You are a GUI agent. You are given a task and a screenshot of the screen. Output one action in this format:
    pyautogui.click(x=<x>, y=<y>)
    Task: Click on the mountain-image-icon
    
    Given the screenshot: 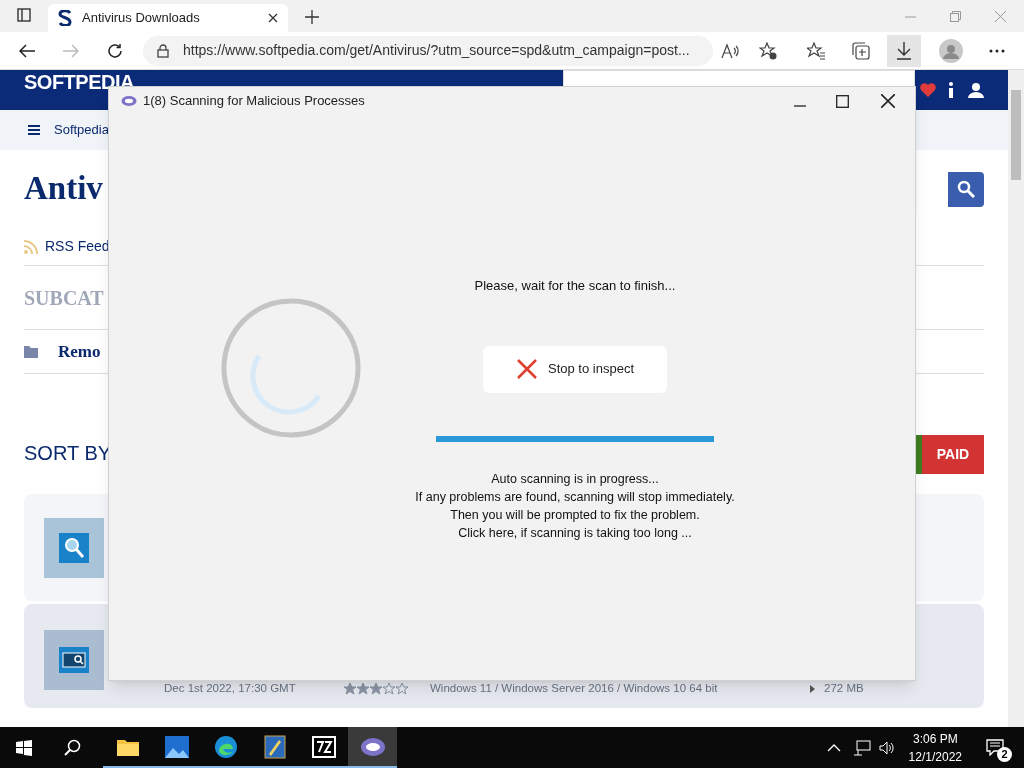 What is the action you would take?
    pyautogui.click(x=176, y=746)
    